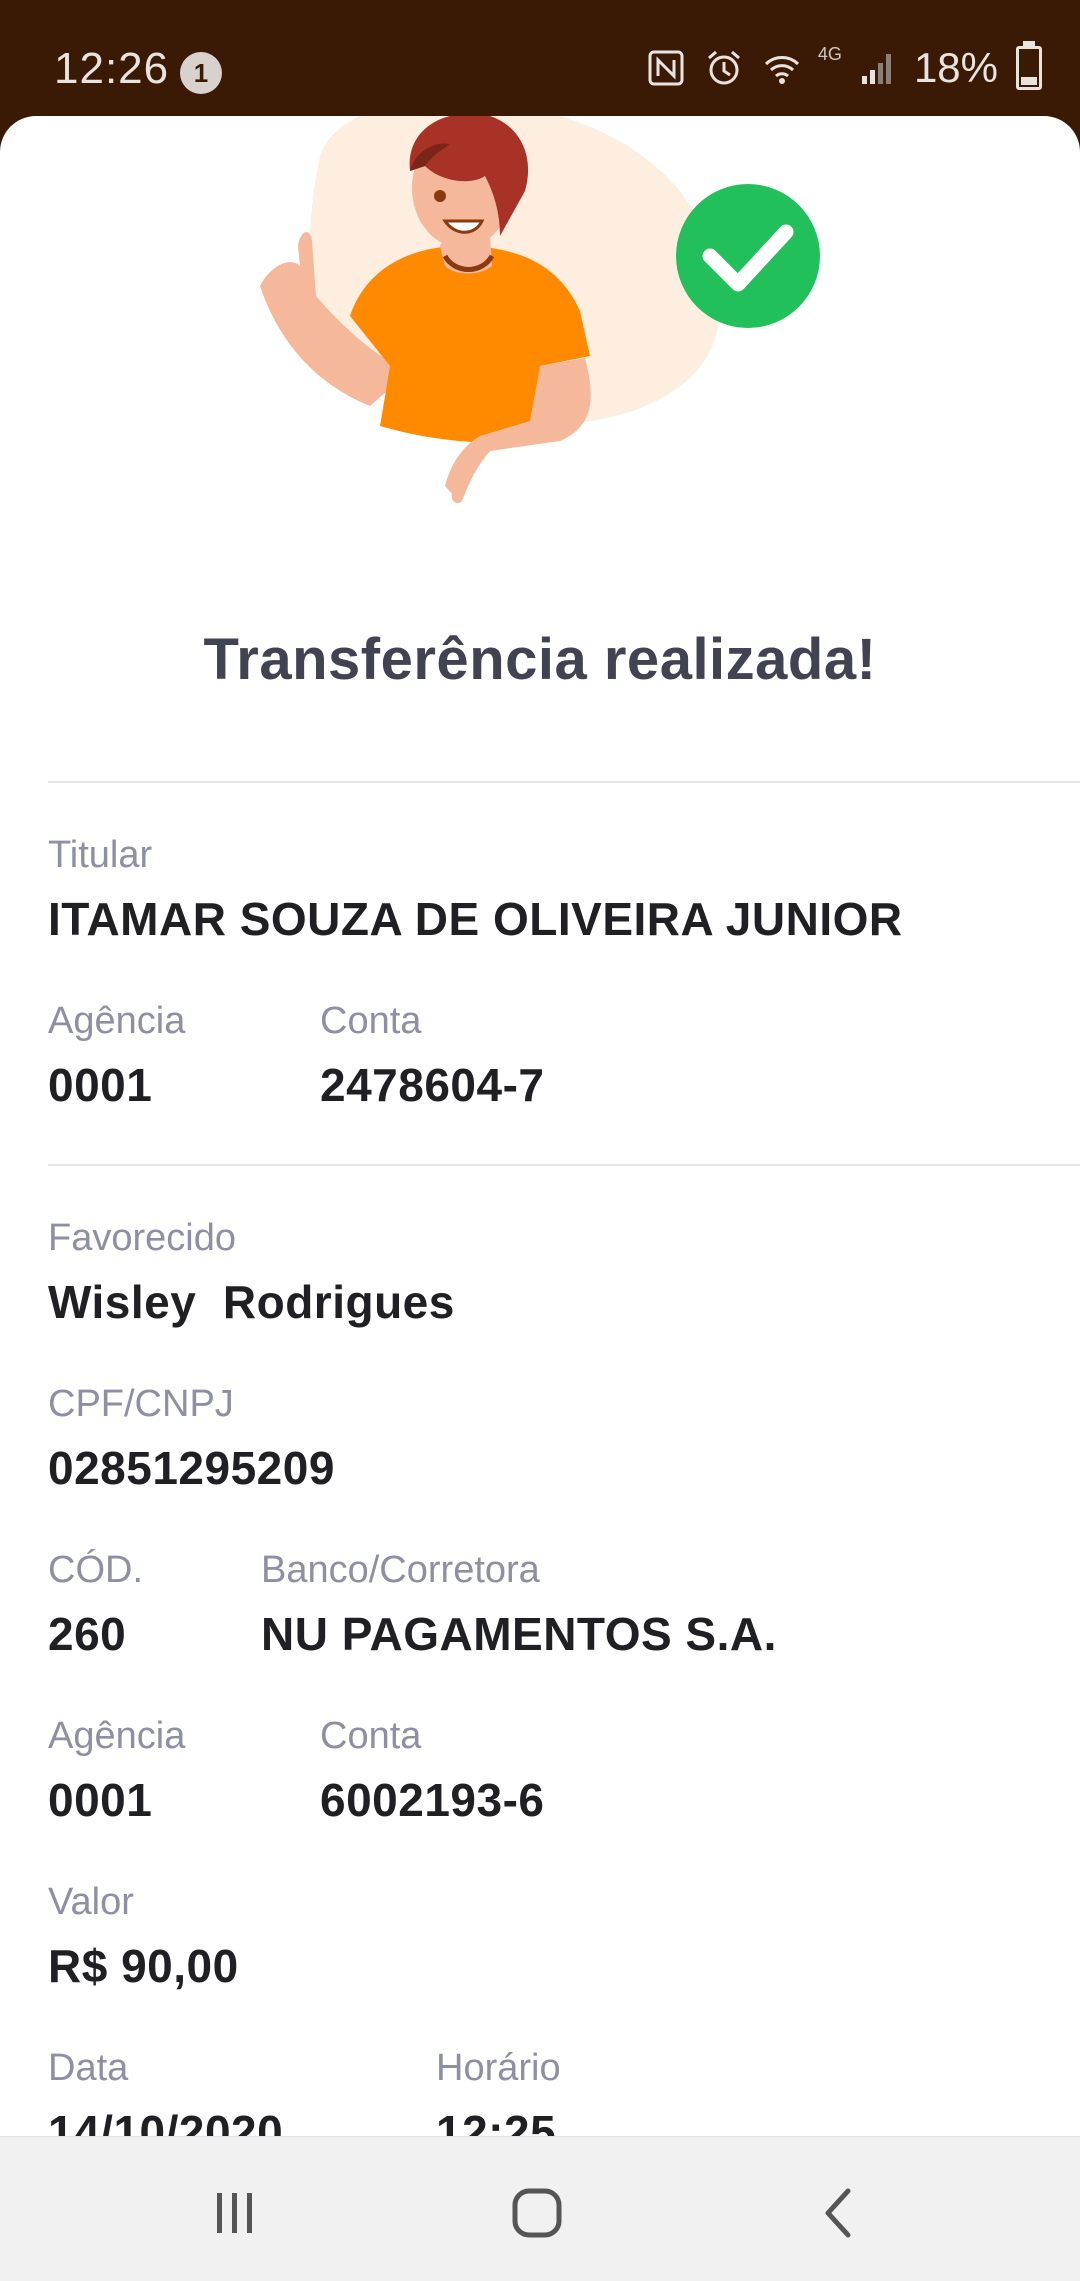  What do you see at coordinates (475, 889) in the screenshot?
I see `titular-field: Titular ITAMAR SOUZA DE OLIVEIRA JUNIOR` at bounding box center [475, 889].